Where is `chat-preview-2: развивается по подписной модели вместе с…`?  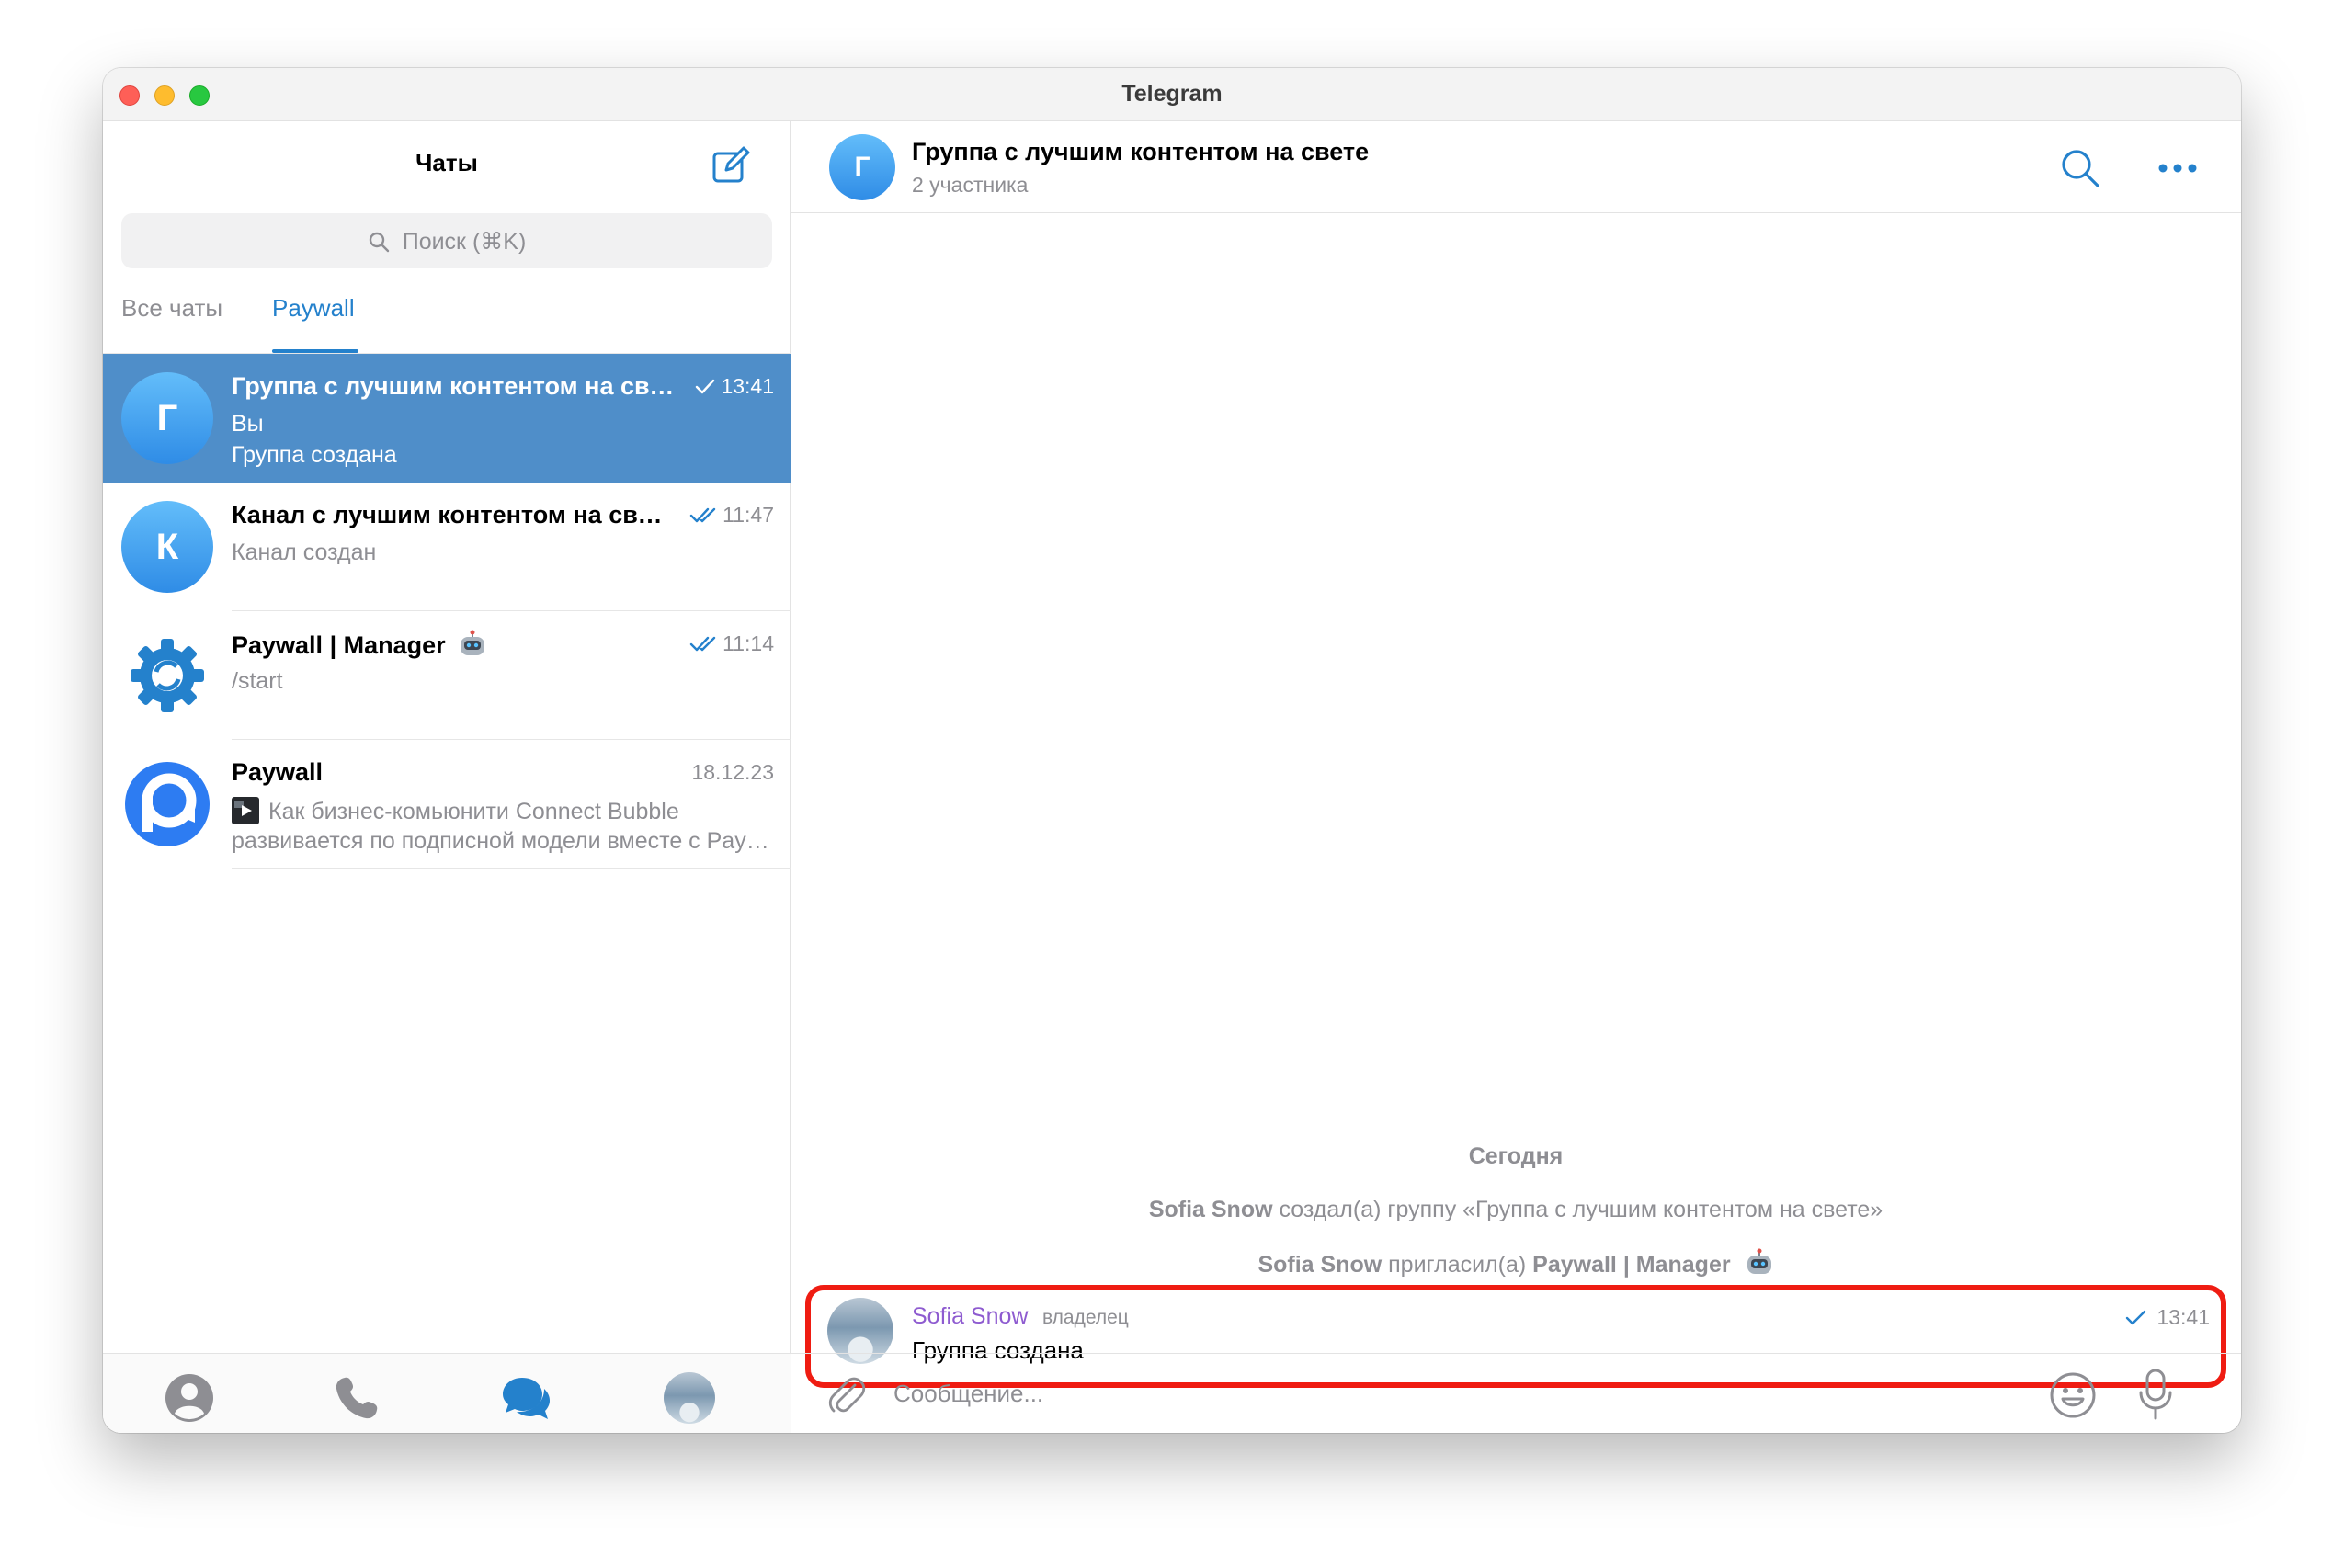 chat-preview-2: развивается по подписной модели вместе с… is located at coordinates (503, 841).